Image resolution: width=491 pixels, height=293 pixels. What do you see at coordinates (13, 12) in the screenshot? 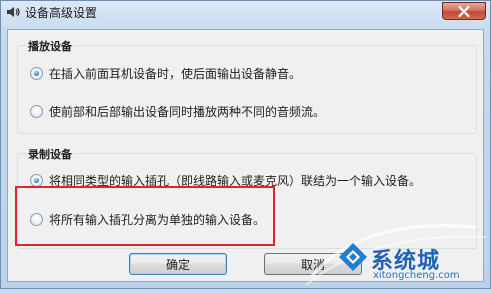
I see `speaker-icon` at bounding box center [13, 12].